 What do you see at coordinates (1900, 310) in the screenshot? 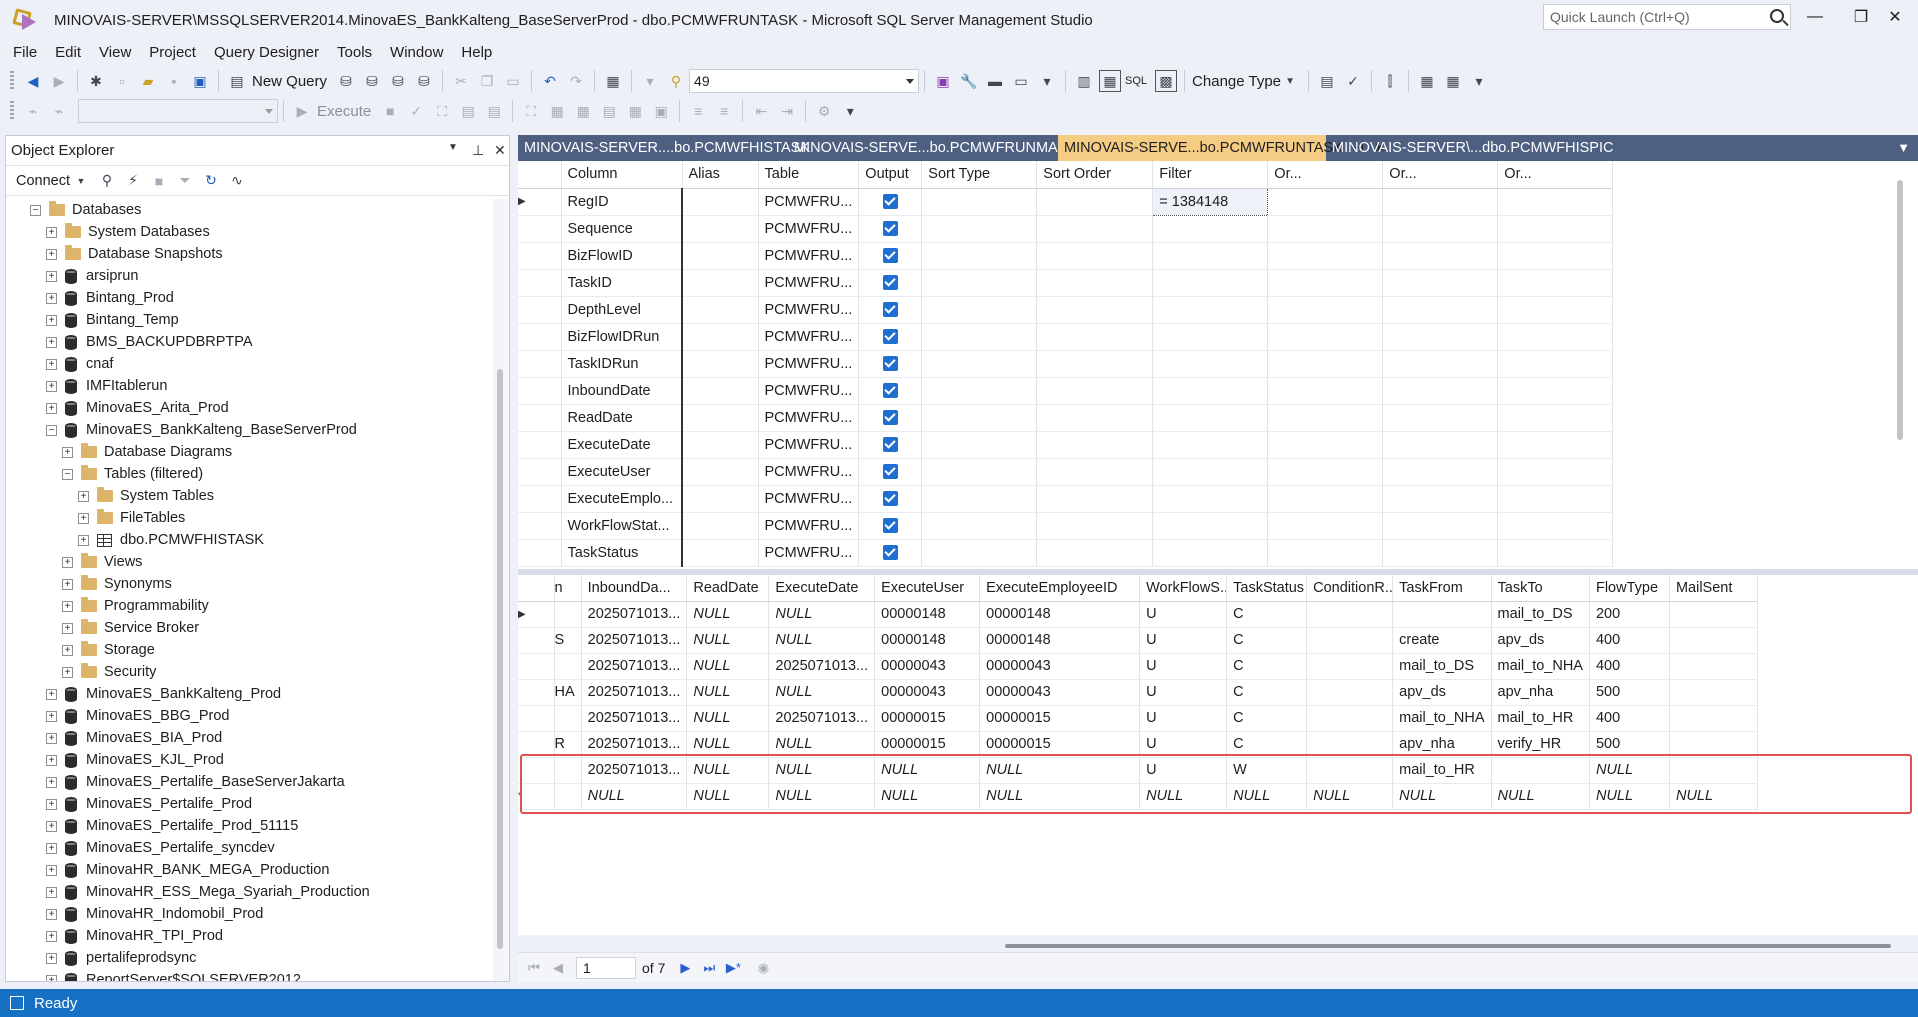
I see `criteria-scrollbar` at bounding box center [1900, 310].